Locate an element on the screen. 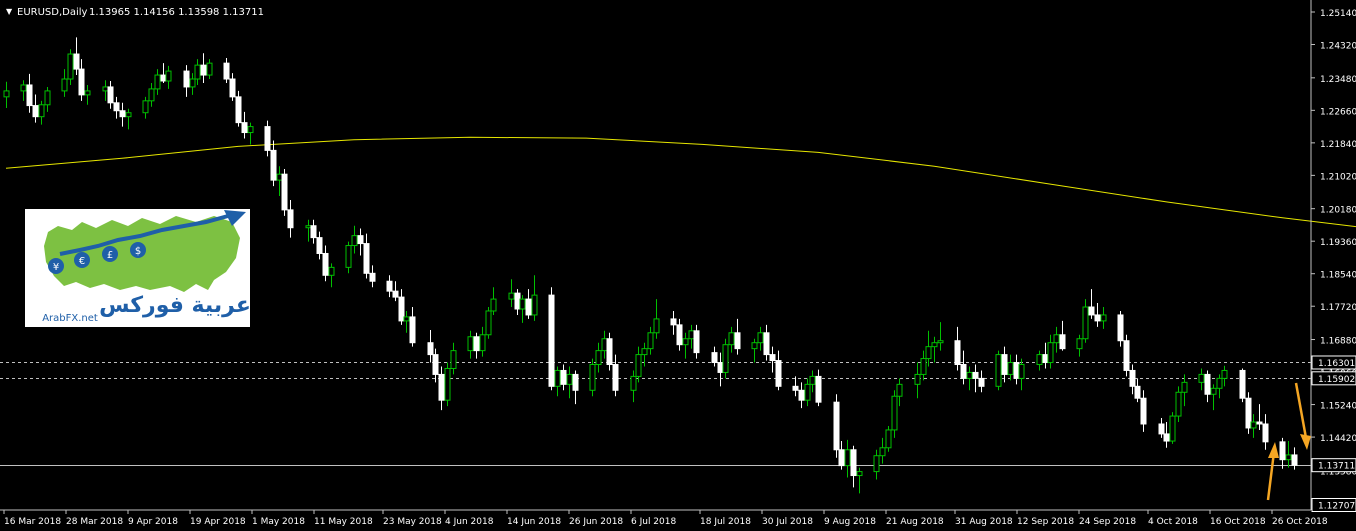  time-tick-label: 26 Jun 2018 is located at coordinates (596, 522).